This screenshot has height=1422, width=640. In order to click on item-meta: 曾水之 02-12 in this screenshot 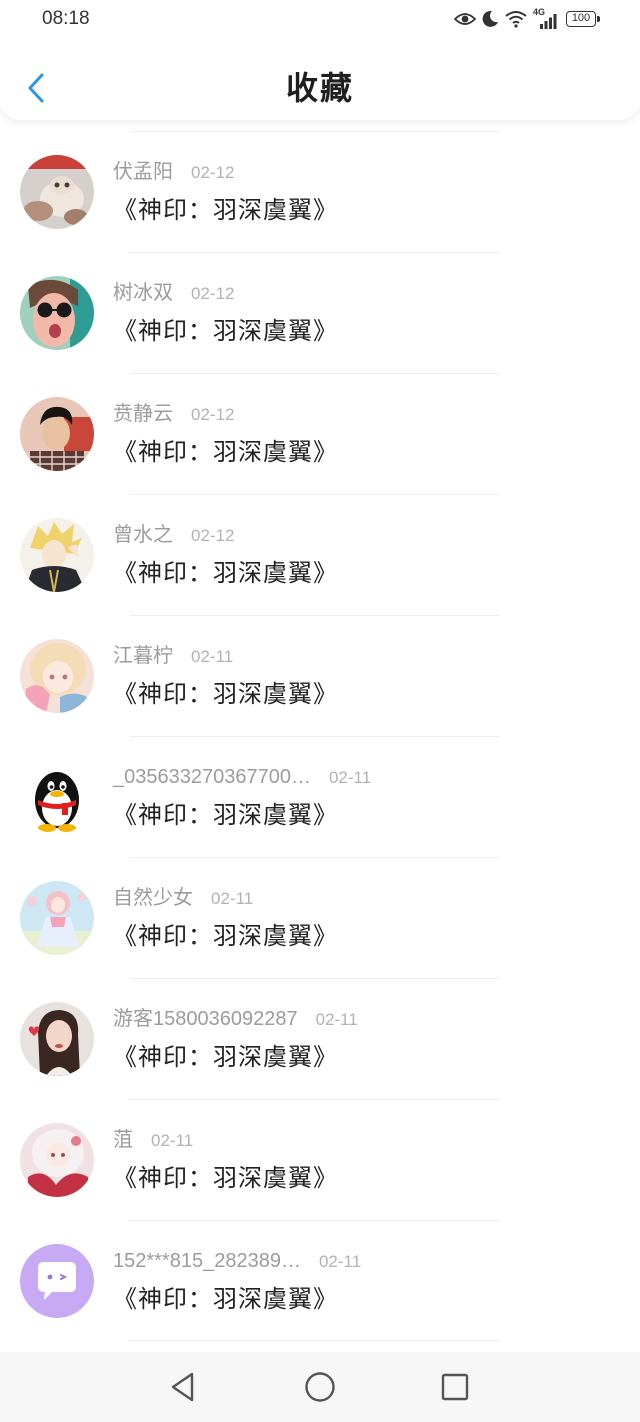, I will do `click(173, 535)`.